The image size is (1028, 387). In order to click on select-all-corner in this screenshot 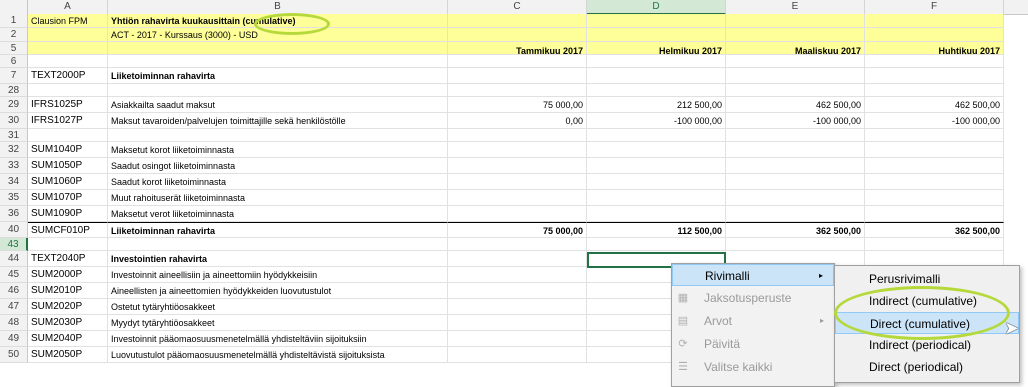, I will do `click(14, 7)`.